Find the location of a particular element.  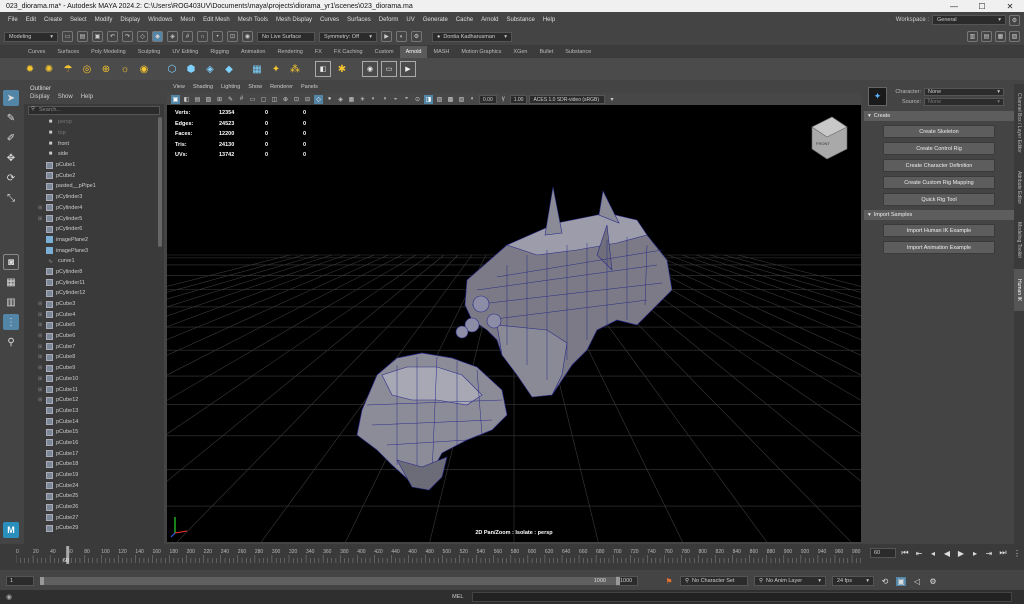

loop-icon: ⟲ is located at coordinates (885, 581).